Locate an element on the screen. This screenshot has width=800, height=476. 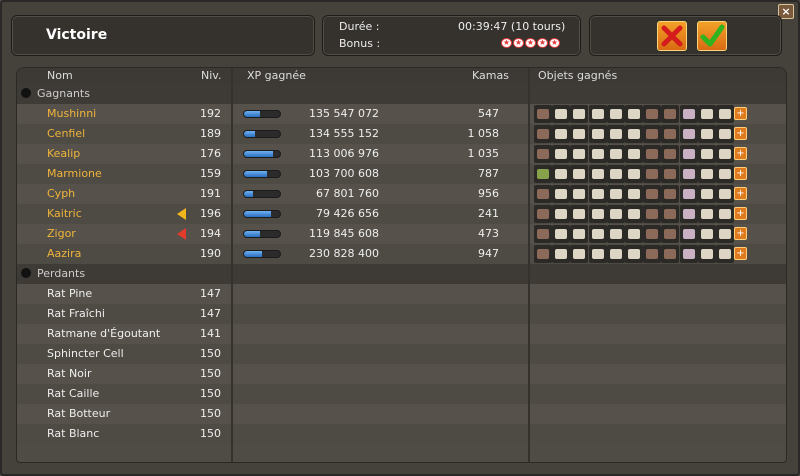
player-name: Zigor is located at coordinates (61, 233).